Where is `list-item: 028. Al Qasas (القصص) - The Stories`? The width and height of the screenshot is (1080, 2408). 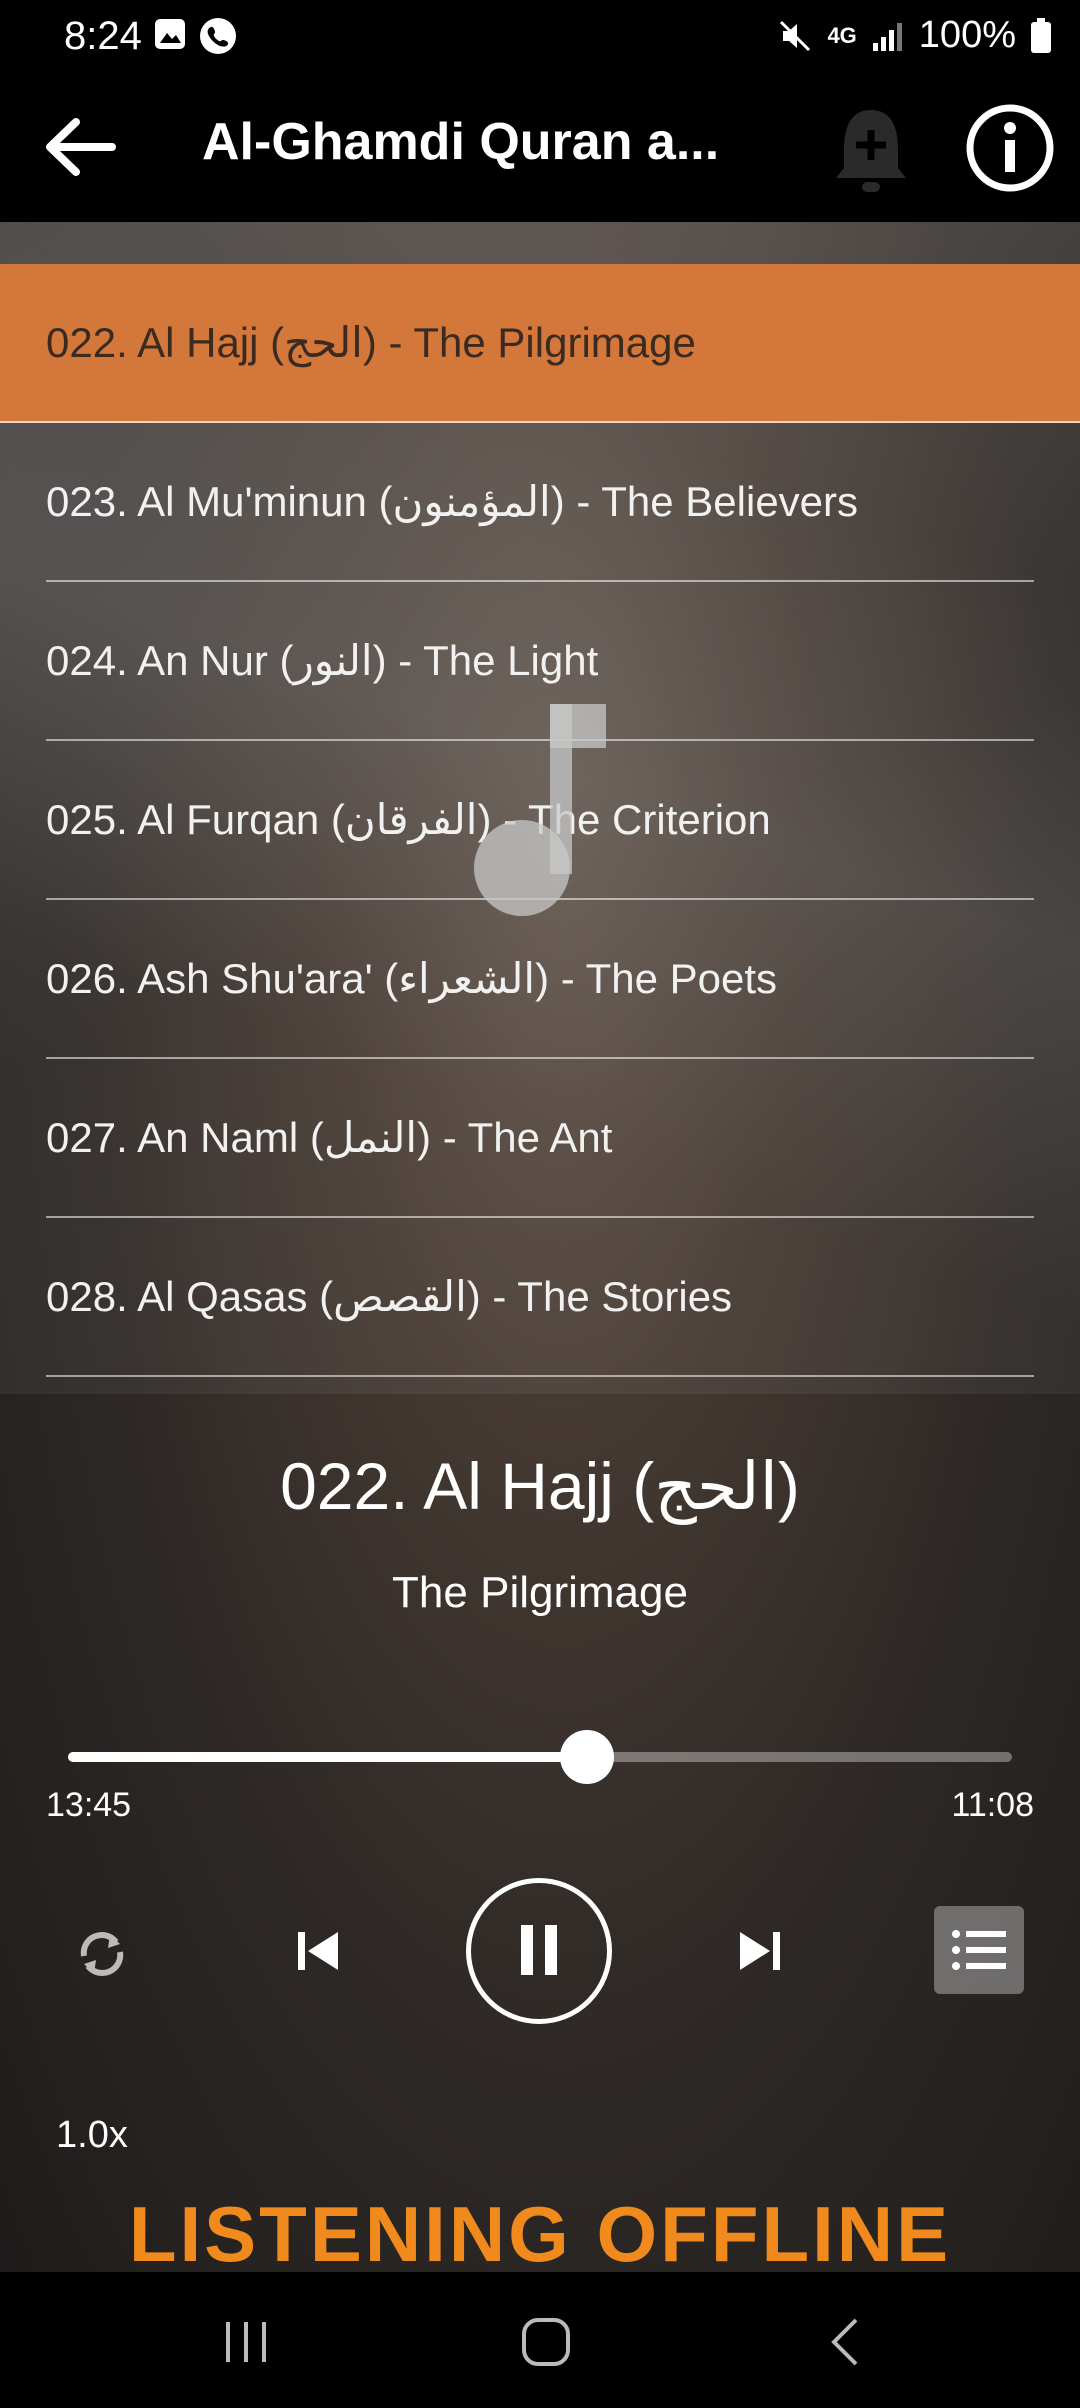 list-item: 028. Al Qasas (القصص) - The Stories is located at coordinates (540, 1297).